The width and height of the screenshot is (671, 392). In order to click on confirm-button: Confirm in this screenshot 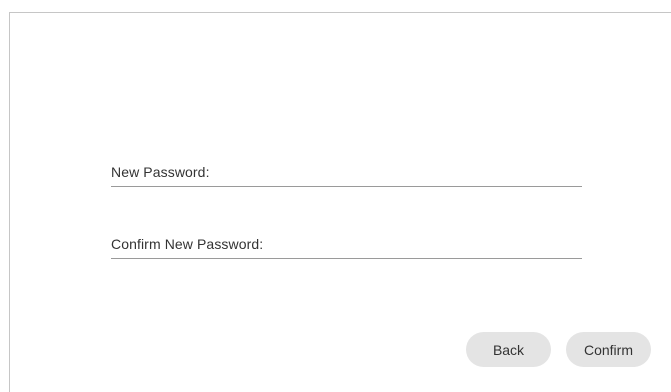, I will do `click(608, 349)`.